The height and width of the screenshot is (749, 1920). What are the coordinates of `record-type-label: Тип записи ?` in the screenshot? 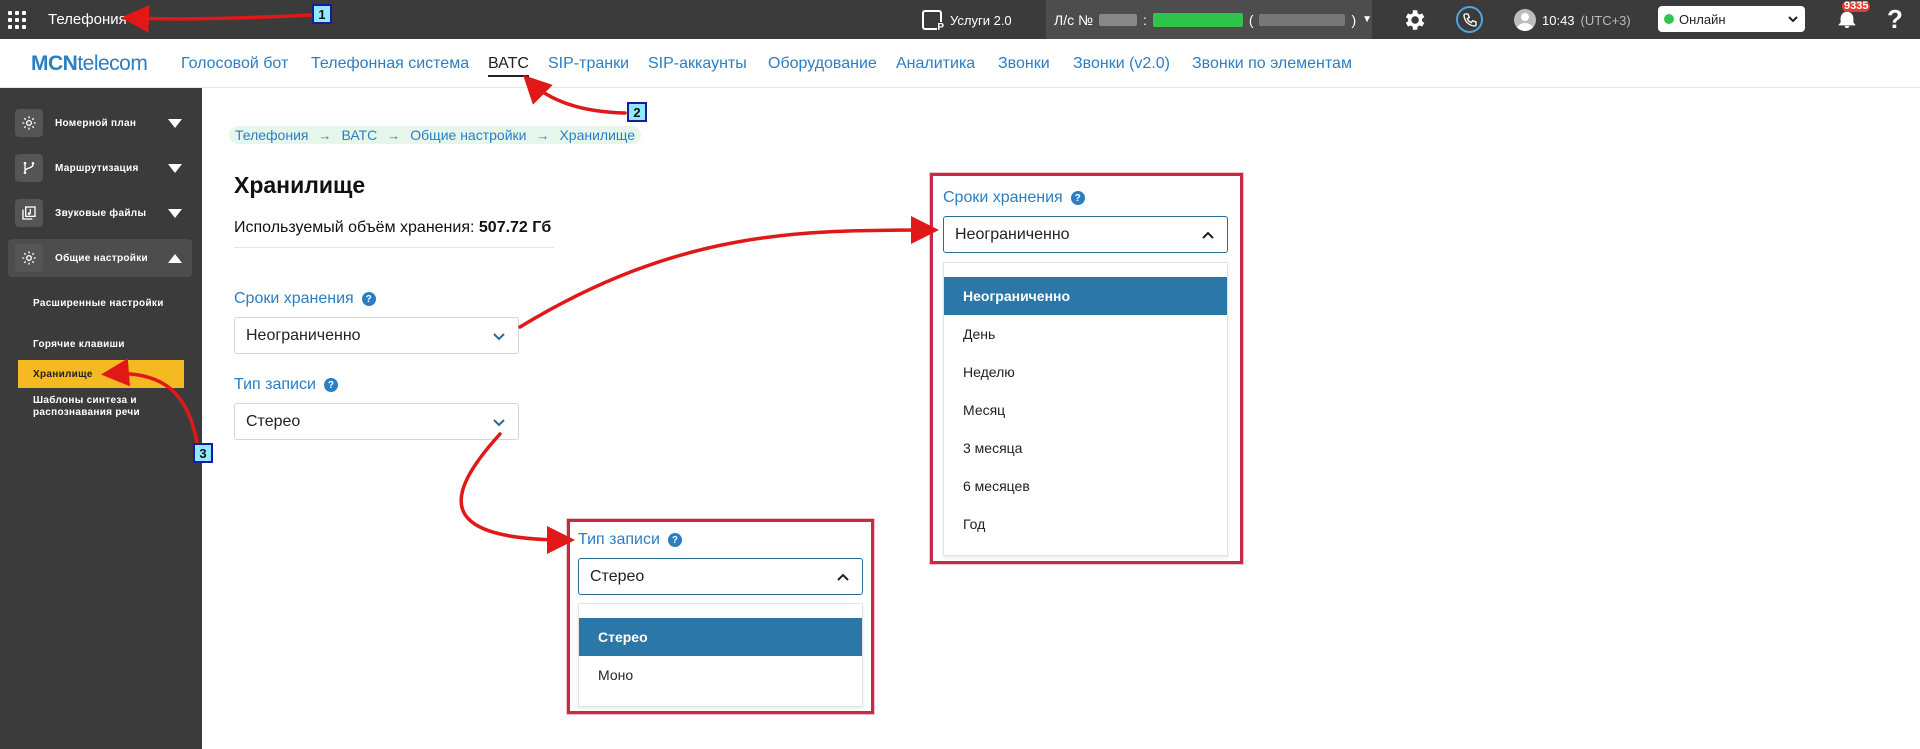 It's located at (286, 385).